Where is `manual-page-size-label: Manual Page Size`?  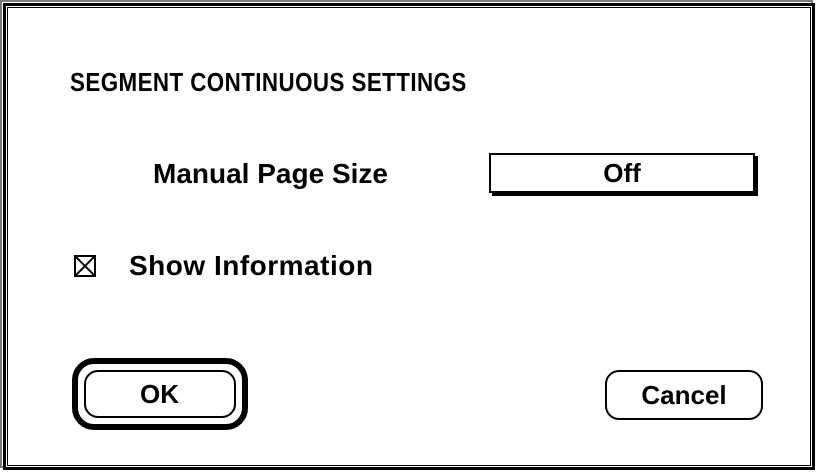 manual-page-size-label: Manual Page Size is located at coordinates (270, 173).